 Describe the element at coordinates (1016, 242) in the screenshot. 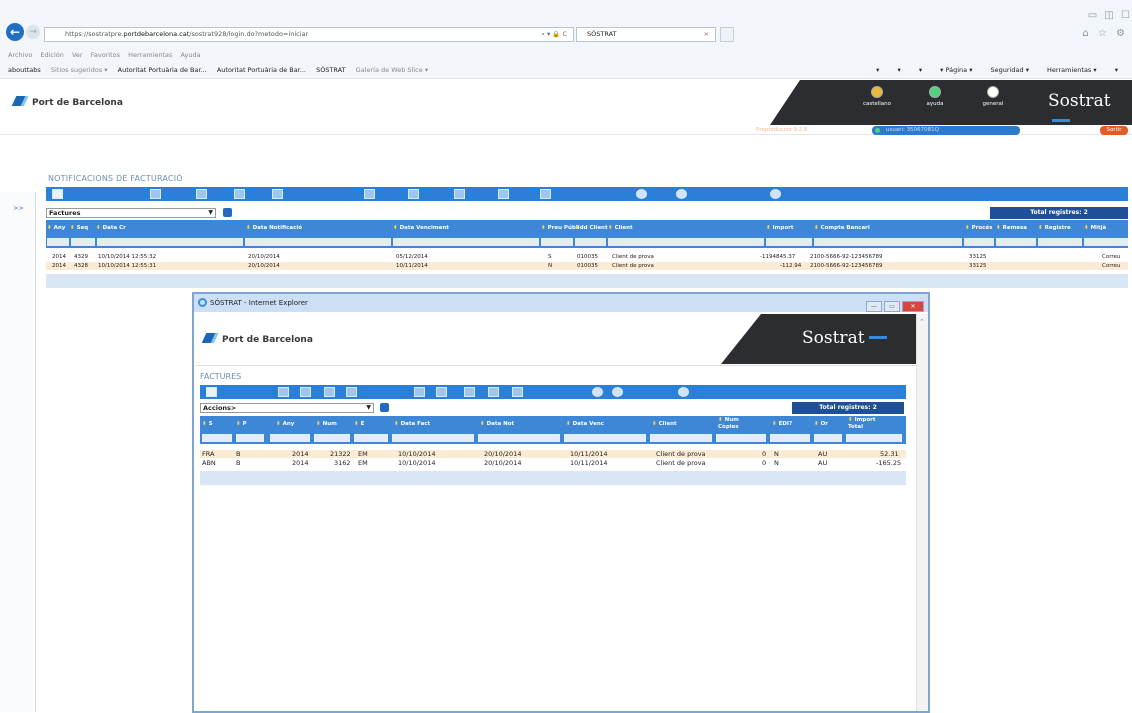

I see `filter-remesa` at that location.